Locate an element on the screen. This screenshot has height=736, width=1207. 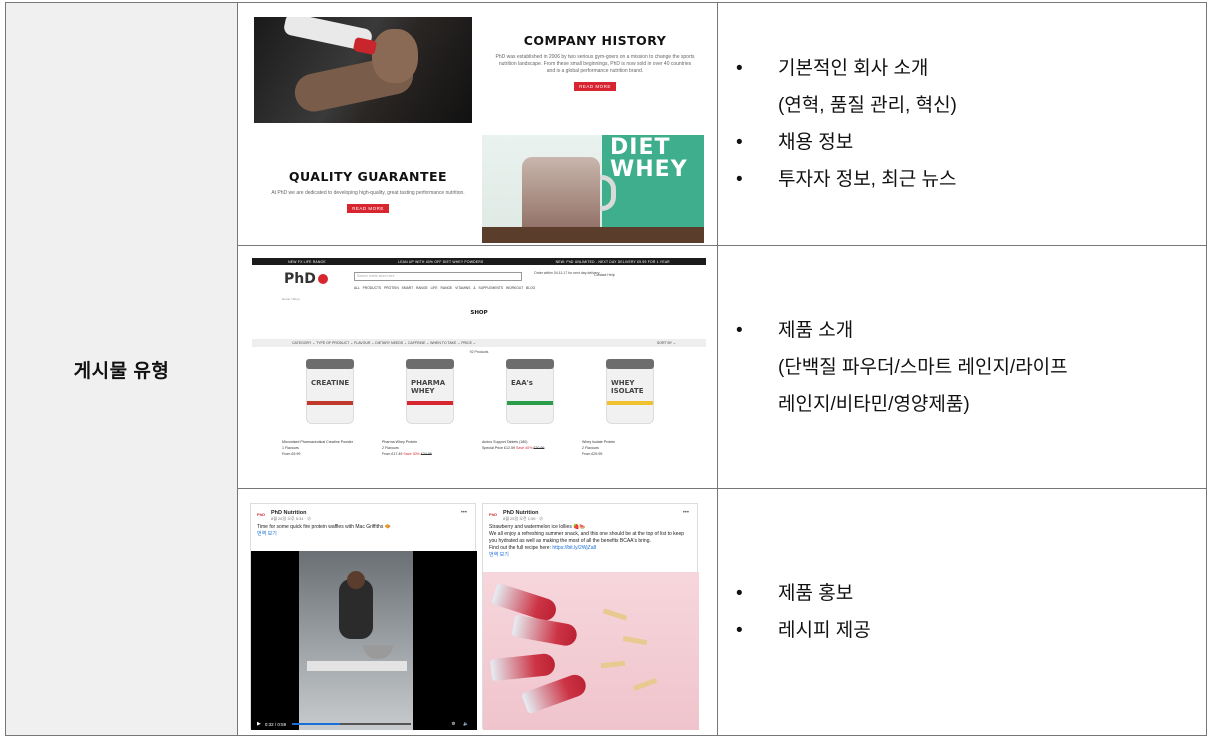
bullet-text: 제품 홍보 is located at coordinates (816, 593).